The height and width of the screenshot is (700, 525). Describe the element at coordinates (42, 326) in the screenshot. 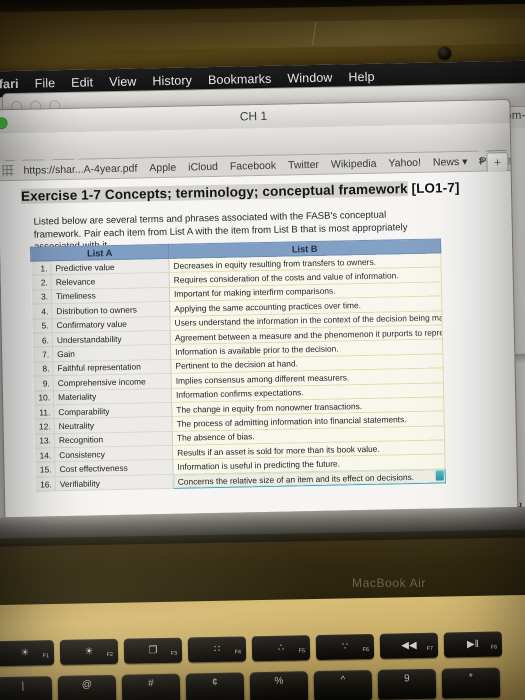

I see `row-number: 5.` at that location.